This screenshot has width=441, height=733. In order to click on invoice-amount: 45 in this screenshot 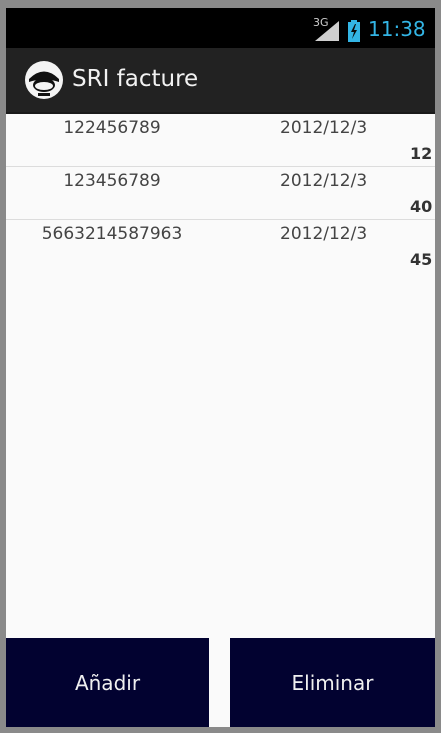, I will do `click(421, 259)`.